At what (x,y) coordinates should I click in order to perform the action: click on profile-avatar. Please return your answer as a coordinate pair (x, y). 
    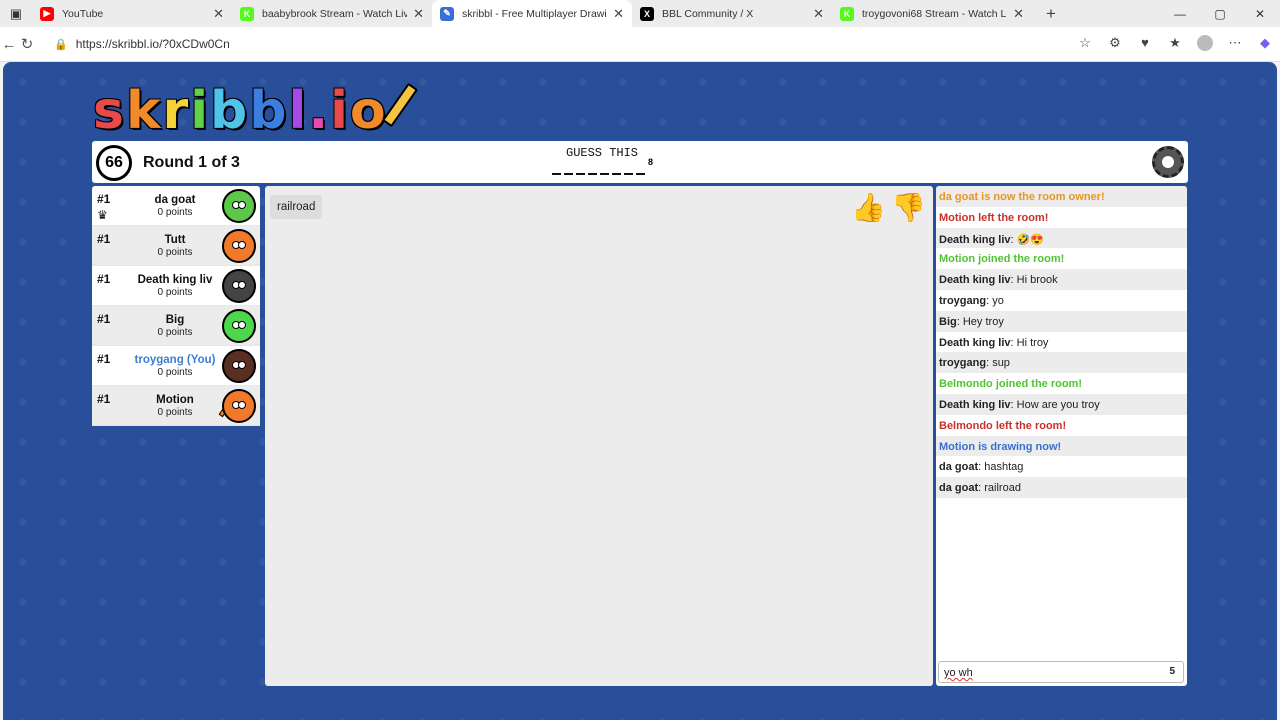
    Looking at the image, I should click on (1205, 44).